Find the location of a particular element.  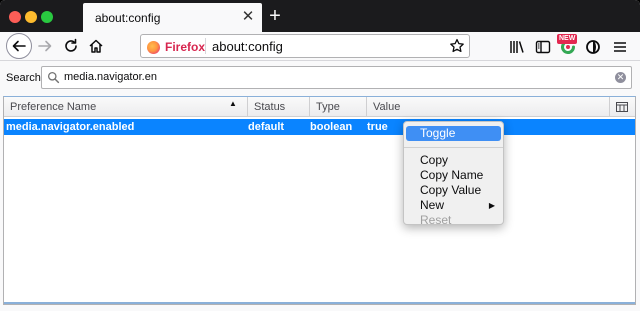

reload-button is located at coordinates (71, 46).